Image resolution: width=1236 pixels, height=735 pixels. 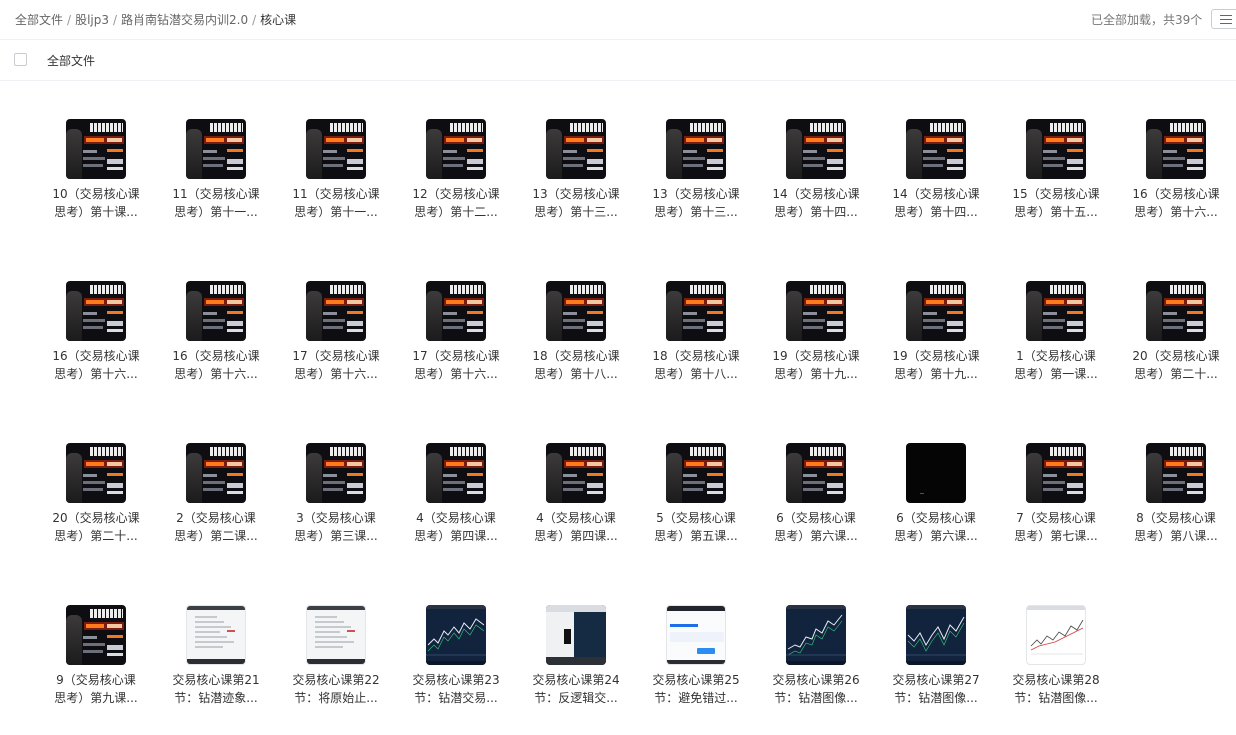 I want to click on file-name-line: 交易核心课第24, so click(x=576, y=680).